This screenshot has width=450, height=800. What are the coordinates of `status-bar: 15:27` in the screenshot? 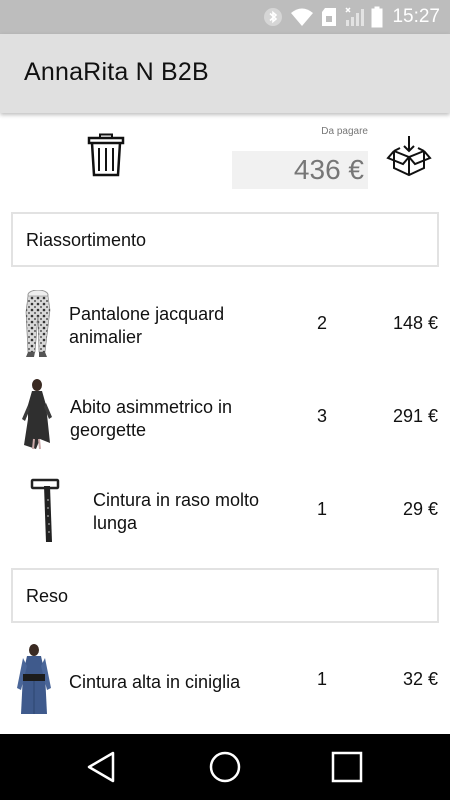 It's located at (225, 17).